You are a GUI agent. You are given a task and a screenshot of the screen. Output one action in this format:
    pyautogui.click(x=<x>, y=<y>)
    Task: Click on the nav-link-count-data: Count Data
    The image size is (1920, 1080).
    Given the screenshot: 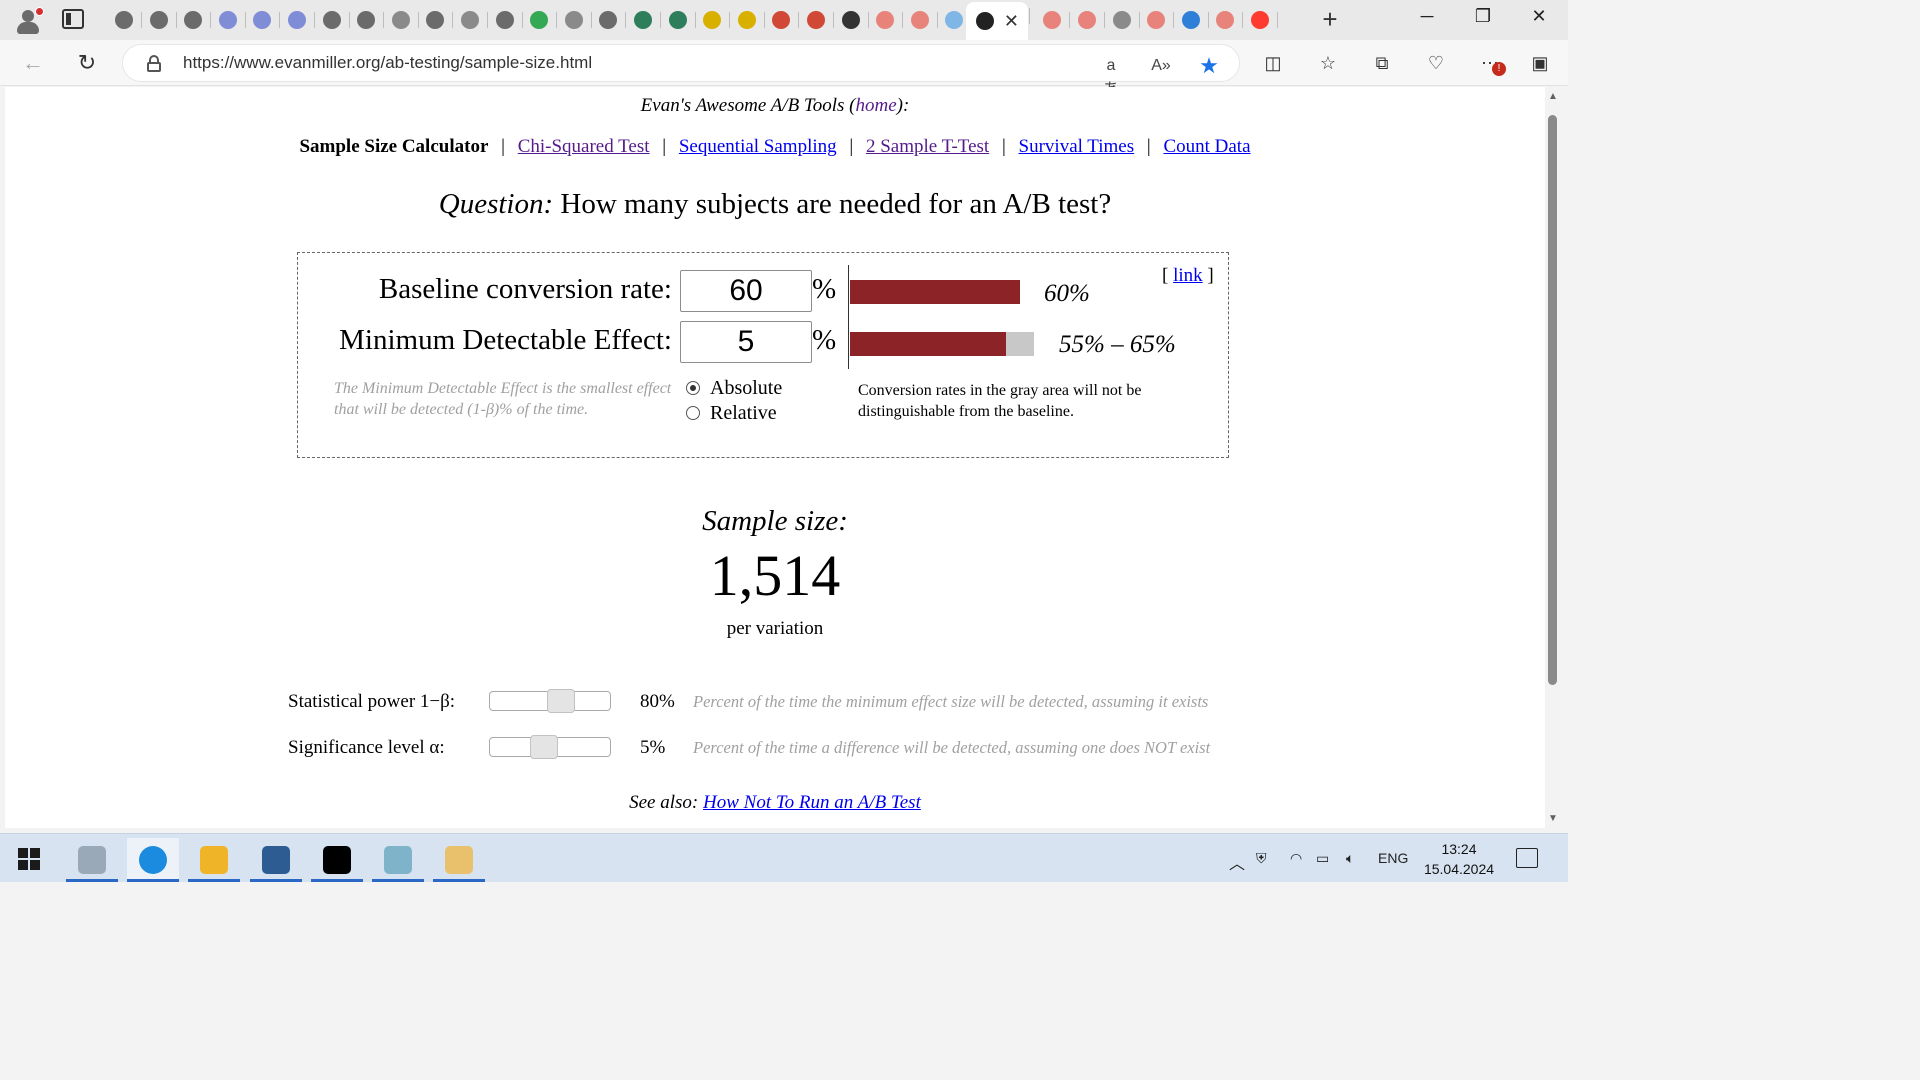 What is the action you would take?
    pyautogui.click(x=1206, y=146)
    